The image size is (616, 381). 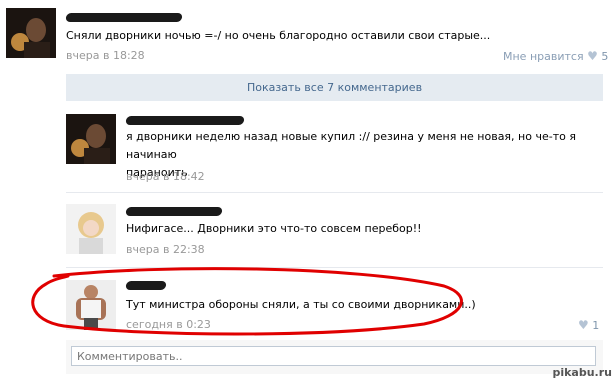 I want to click on comment-input: Комментировать.., so click(x=333, y=356).